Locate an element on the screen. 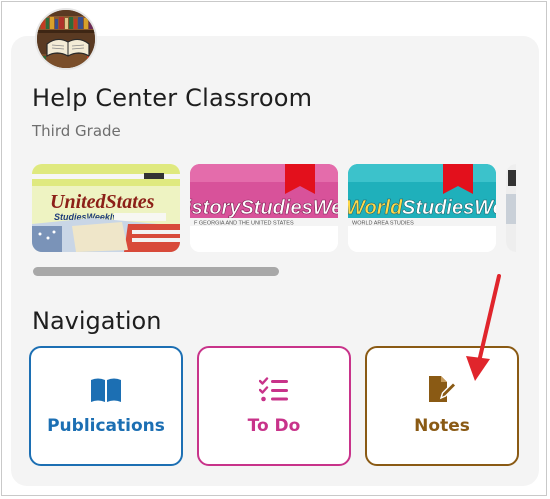  publication-cover-world-studies: World StudiesWeekly WORLD AREA STUDIES is located at coordinates (422, 208).